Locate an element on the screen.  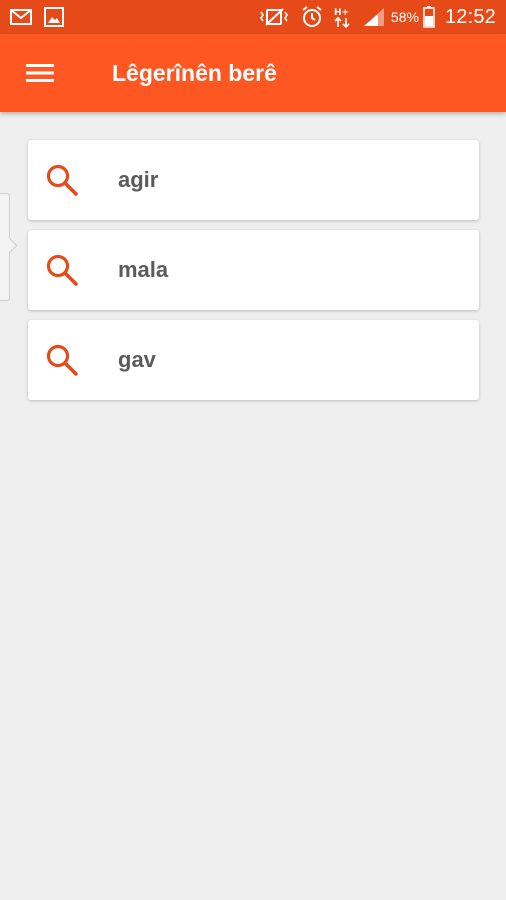
battery-percent: 58% is located at coordinates (404, 17).